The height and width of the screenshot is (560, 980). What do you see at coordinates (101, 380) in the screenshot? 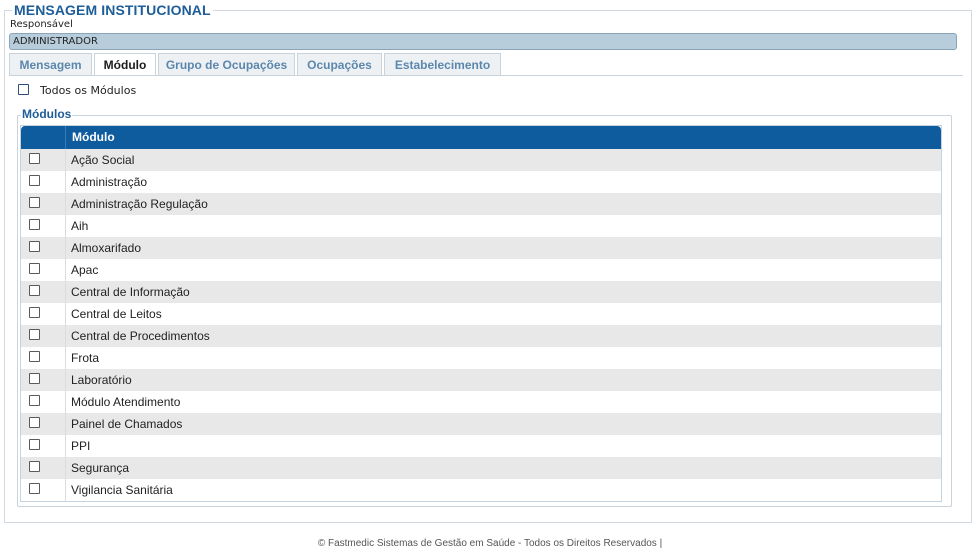
I see `row-label: Laboratório` at bounding box center [101, 380].